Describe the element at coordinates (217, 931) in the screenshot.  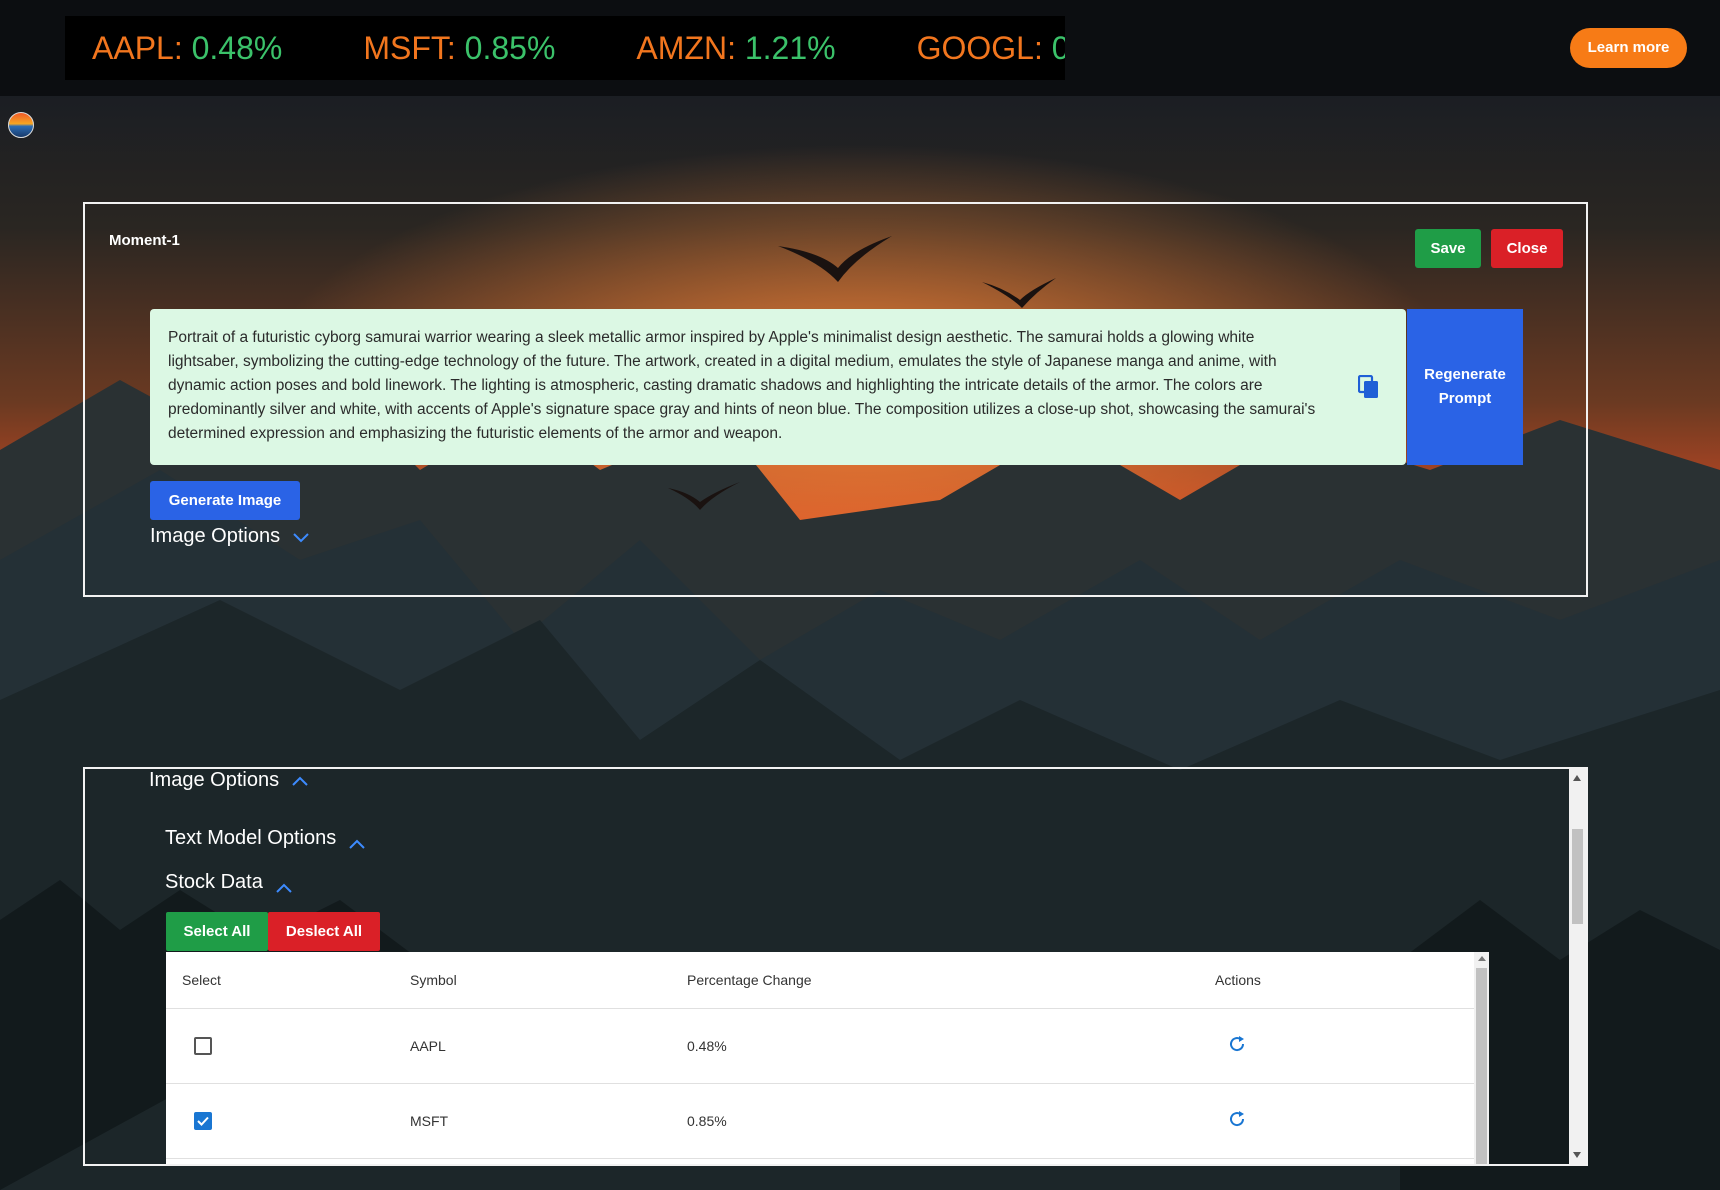
I see `select-all-button: Select All` at that location.